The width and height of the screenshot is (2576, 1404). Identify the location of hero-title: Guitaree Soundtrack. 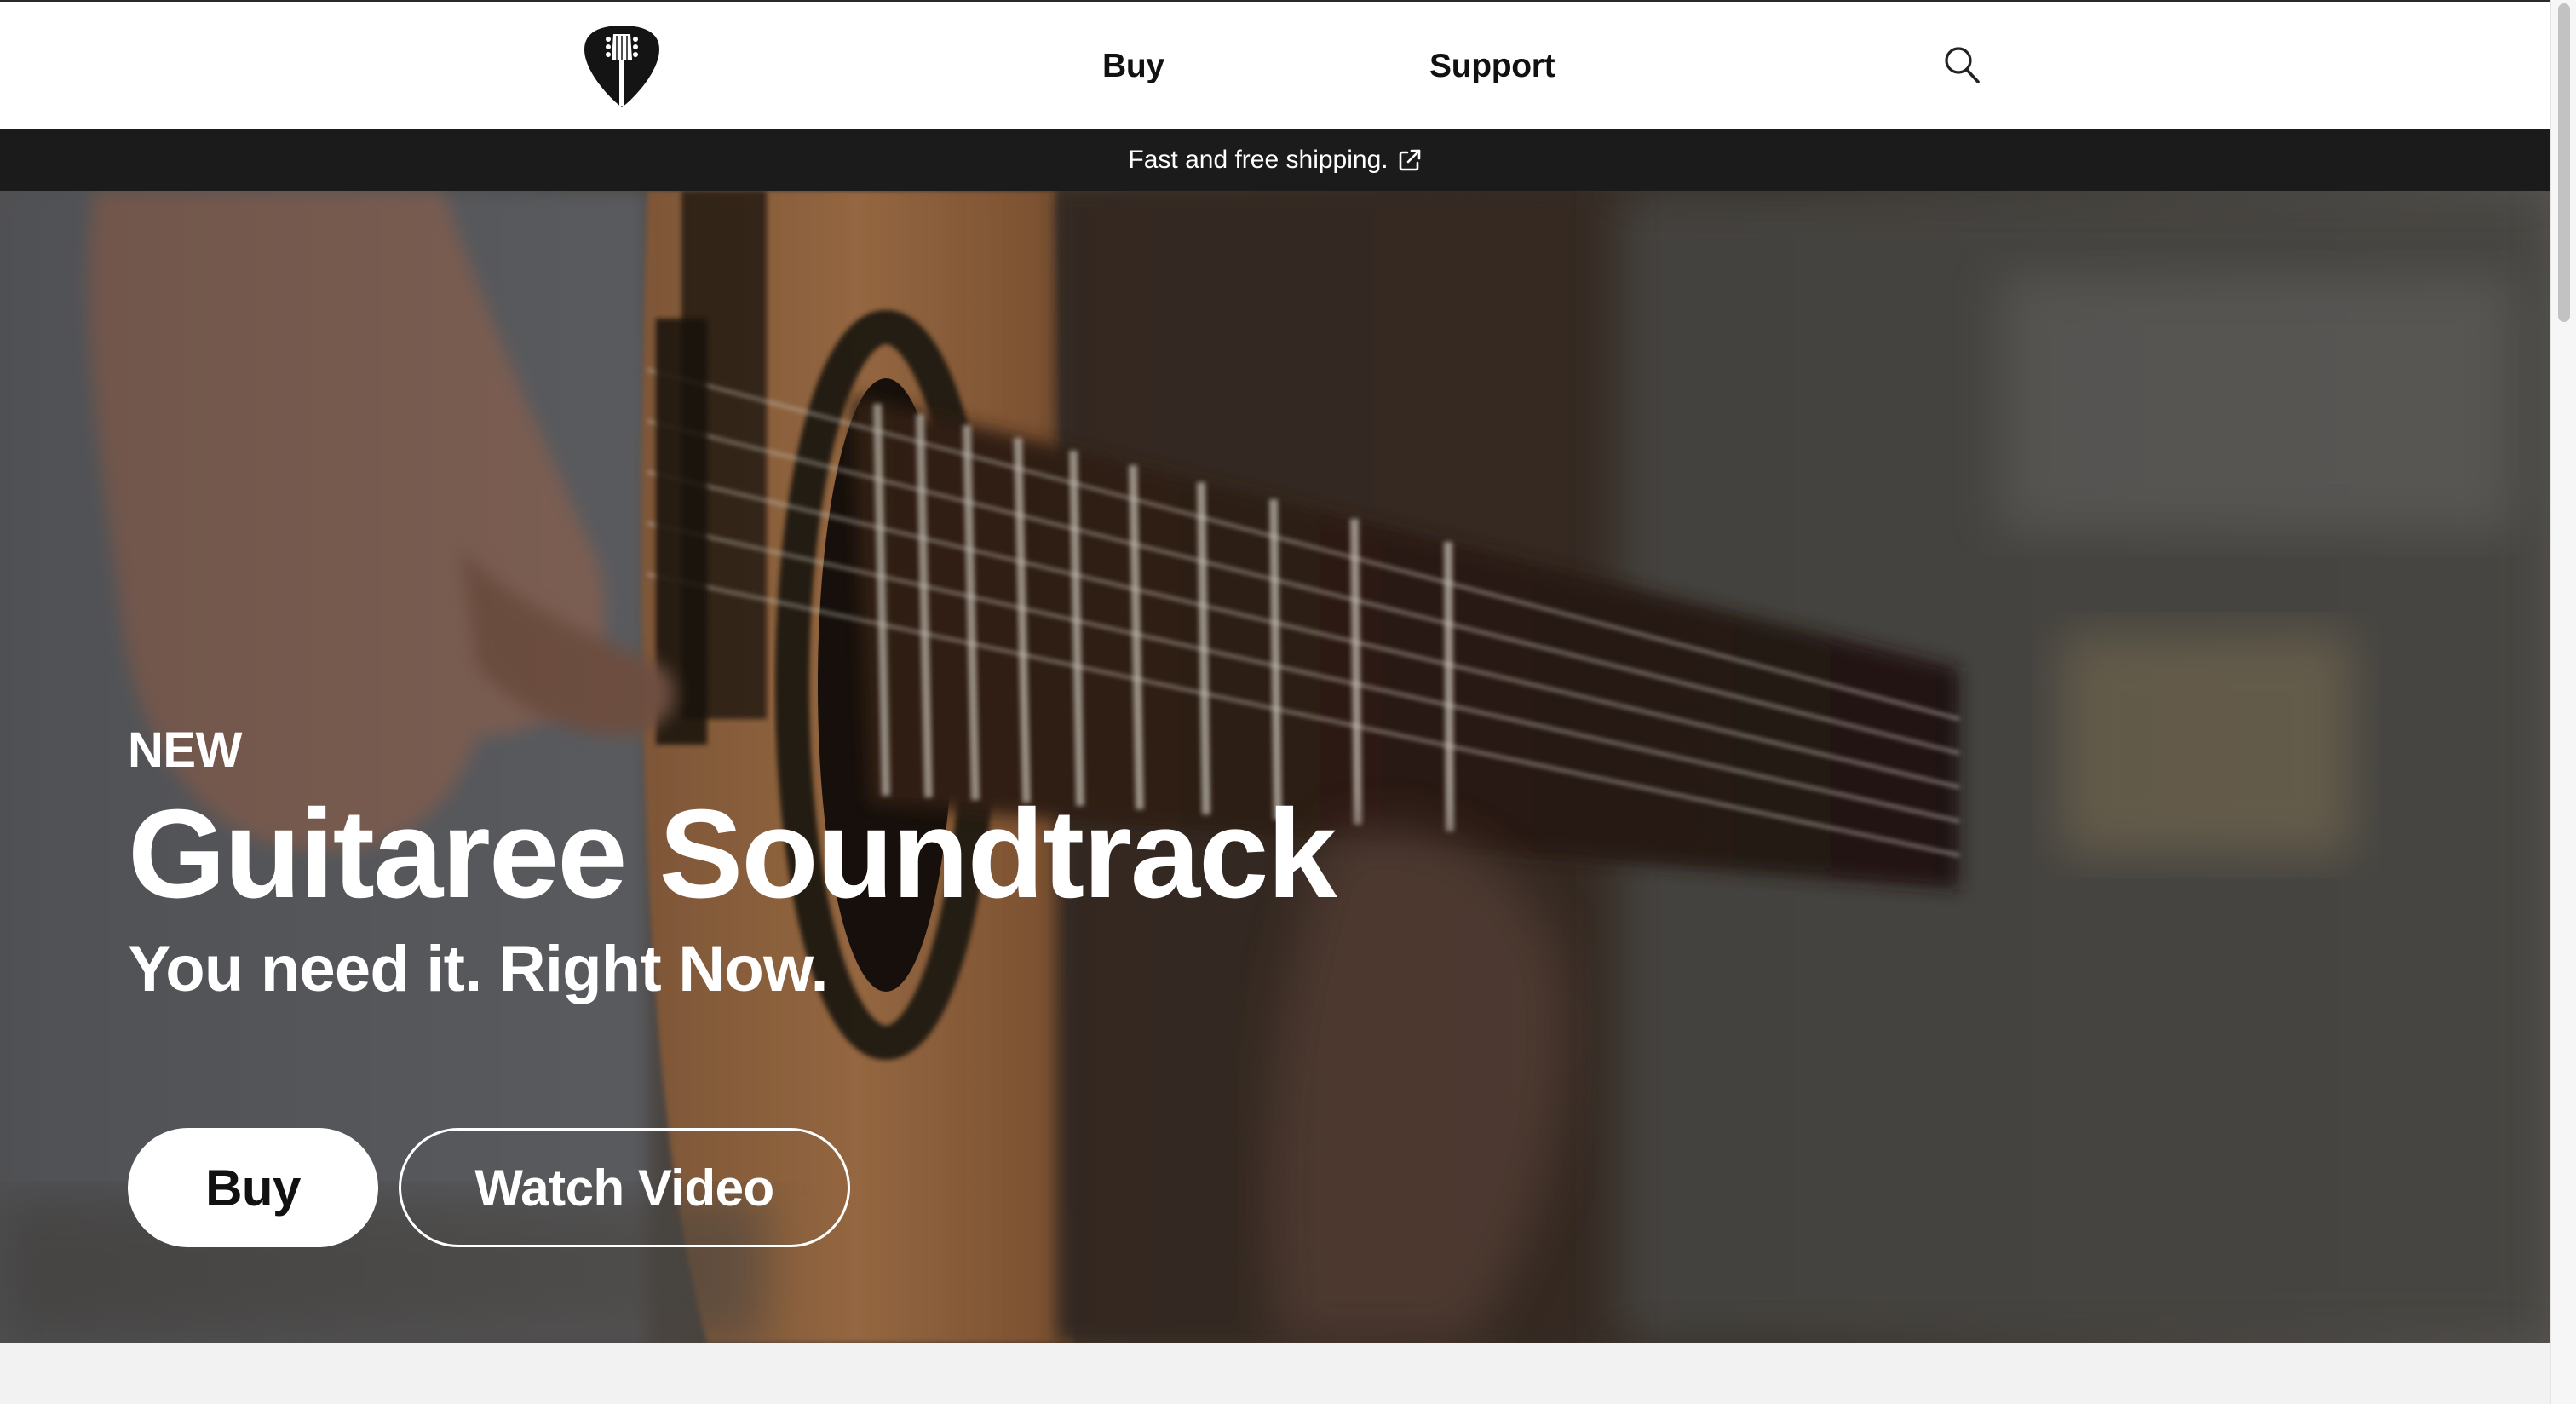
(732, 854).